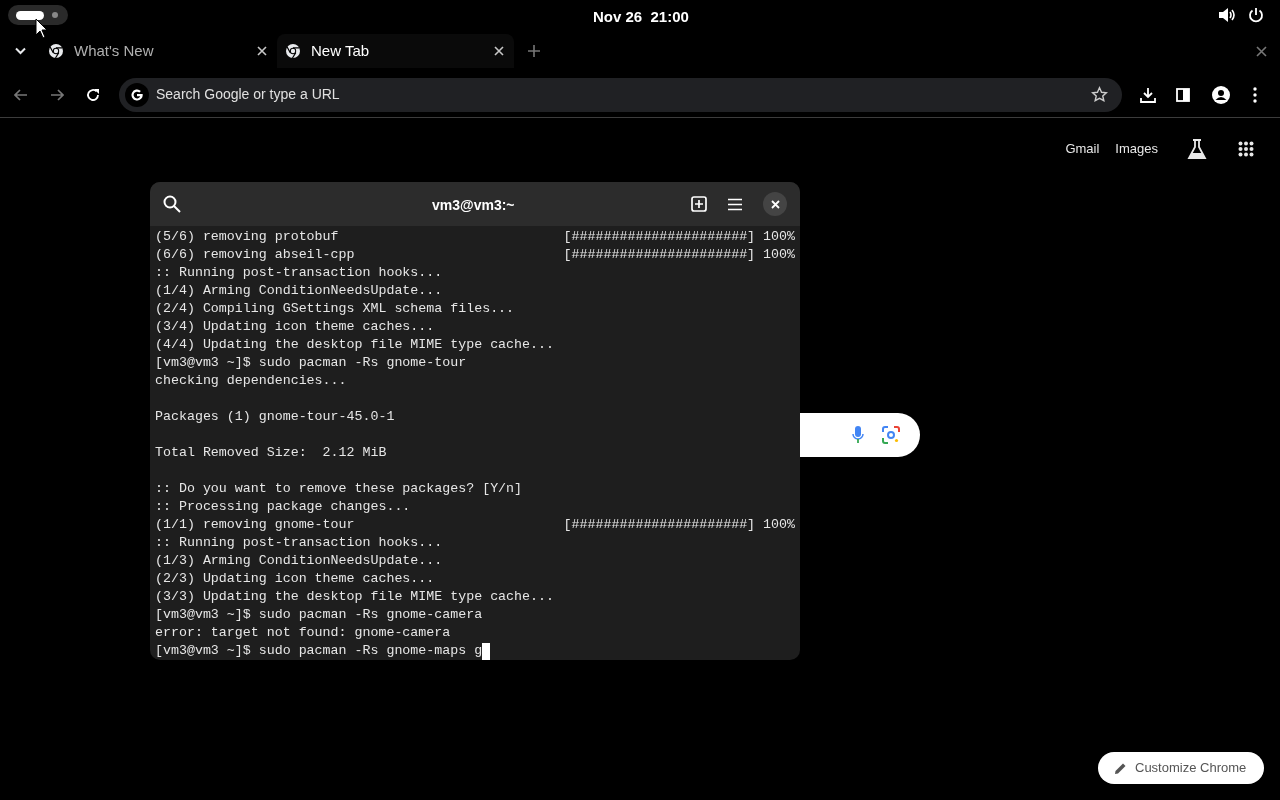 The height and width of the screenshot is (800, 1280). Describe the element at coordinates (1197, 149) in the screenshot. I see `flask-icon` at that location.